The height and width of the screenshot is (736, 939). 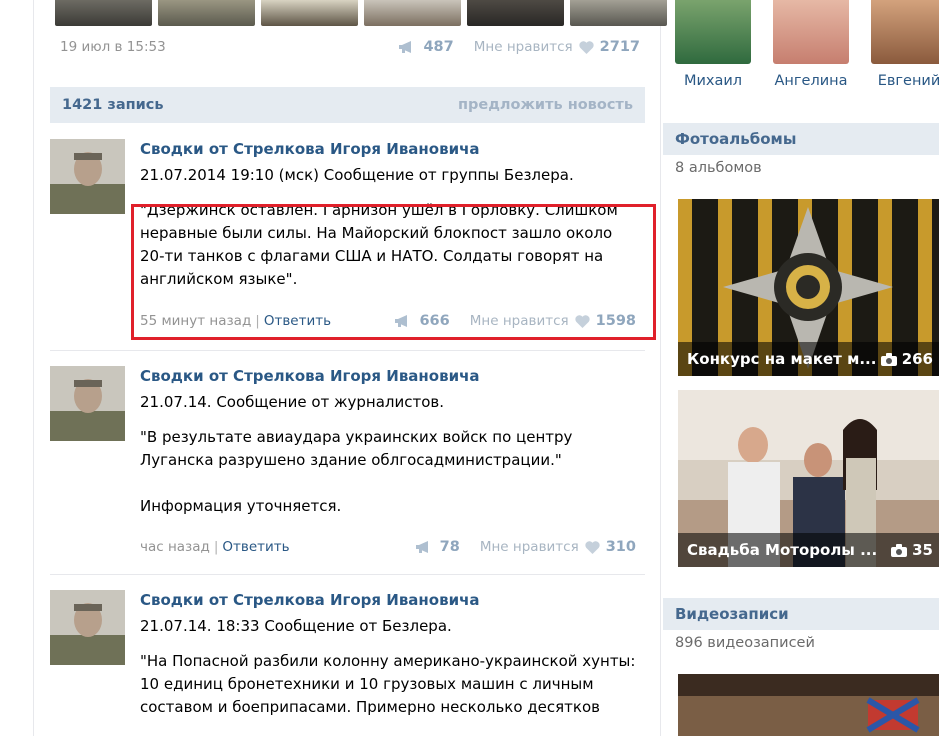 What do you see at coordinates (296, 626) in the screenshot?
I see `post-line: 21.07.14. 18:33 Сообщение от Безлера.` at bounding box center [296, 626].